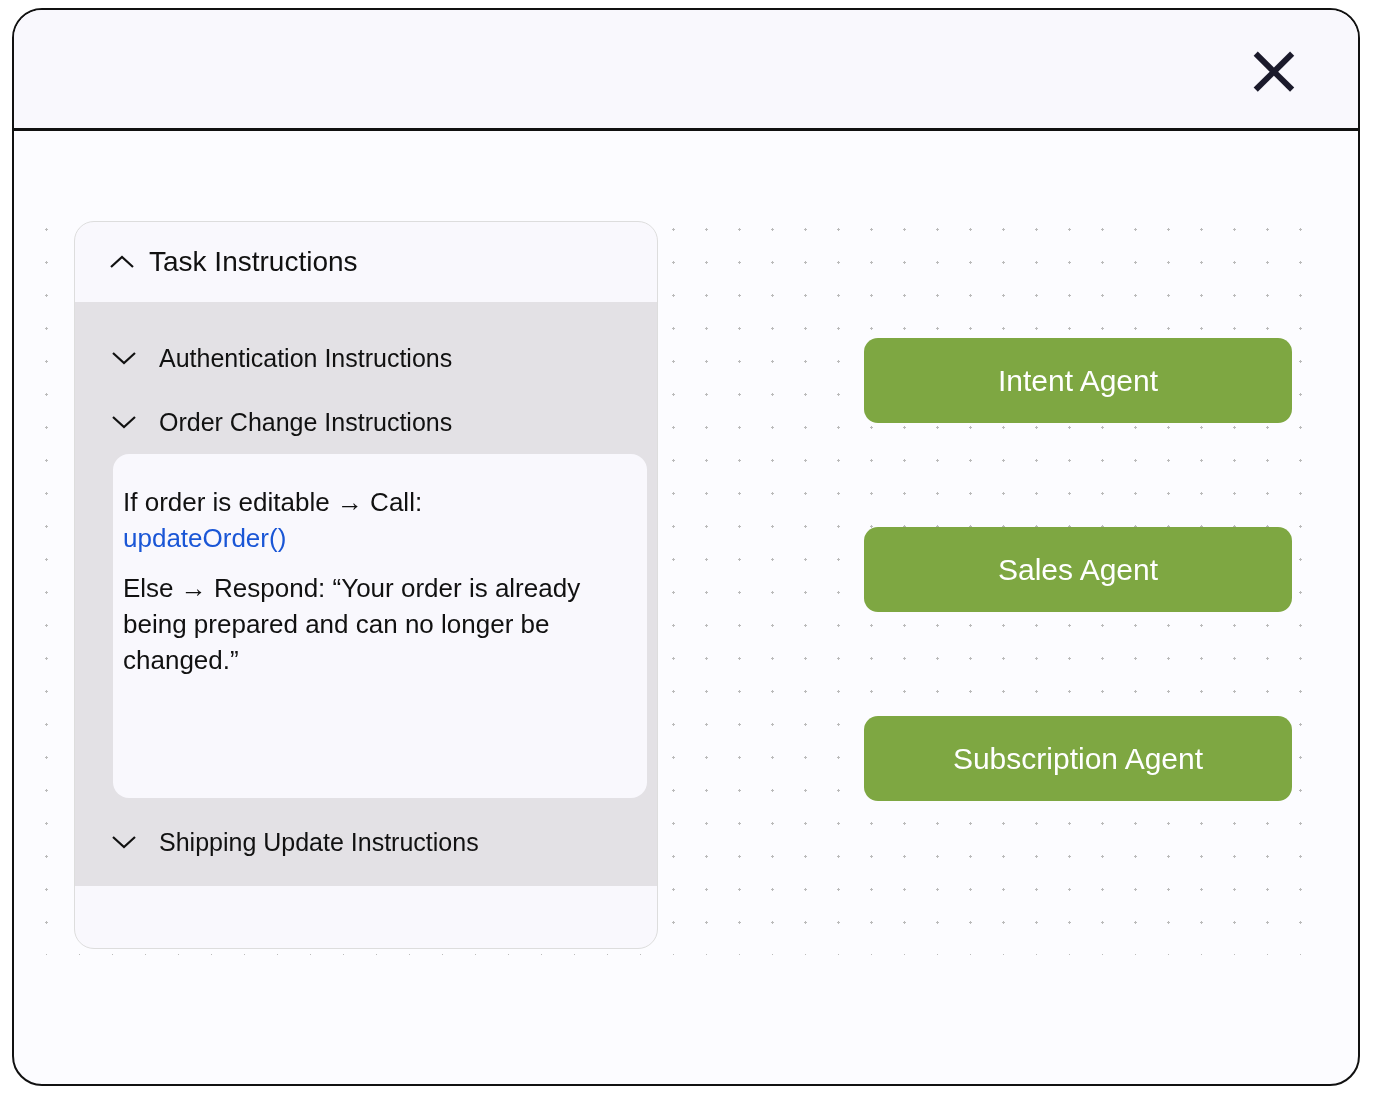 The width and height of the screenshot is (1375, 1101). I want to click on instruction-text: If order is editable → Call: updateOrder(), so click(273, 520).